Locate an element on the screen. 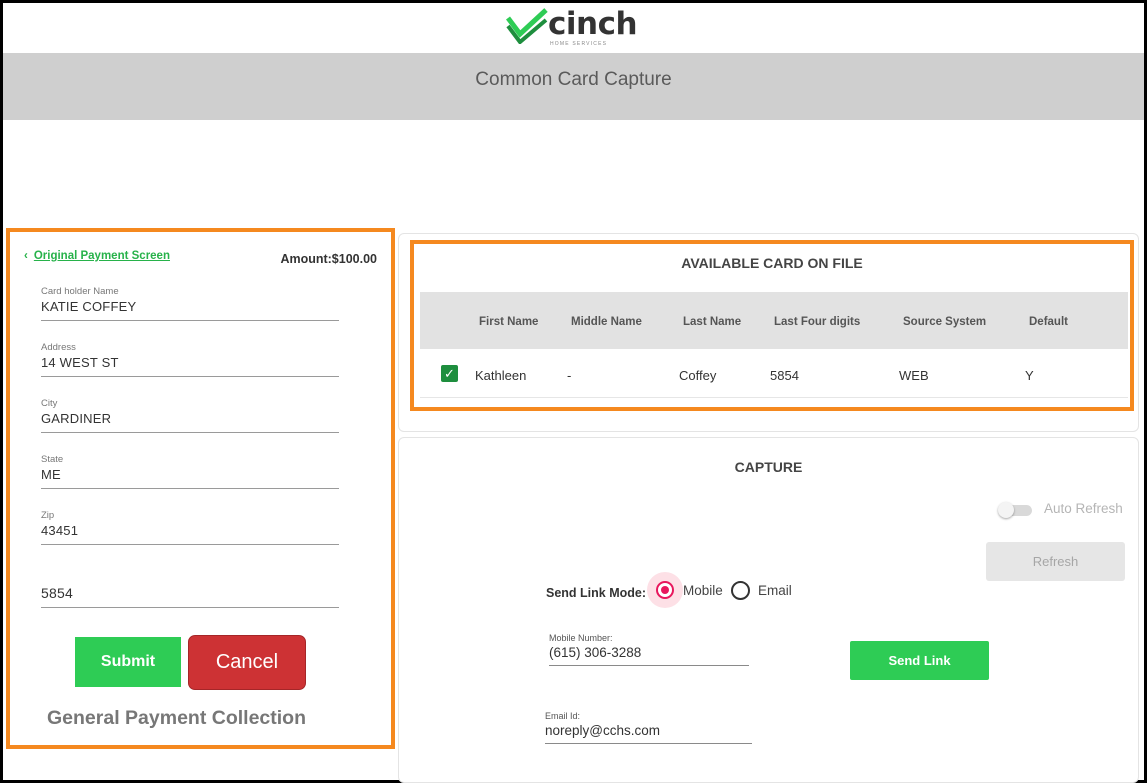 This screenshot has width=1147, height=783. submit-button: Submit is located at coordinates (128, 662).